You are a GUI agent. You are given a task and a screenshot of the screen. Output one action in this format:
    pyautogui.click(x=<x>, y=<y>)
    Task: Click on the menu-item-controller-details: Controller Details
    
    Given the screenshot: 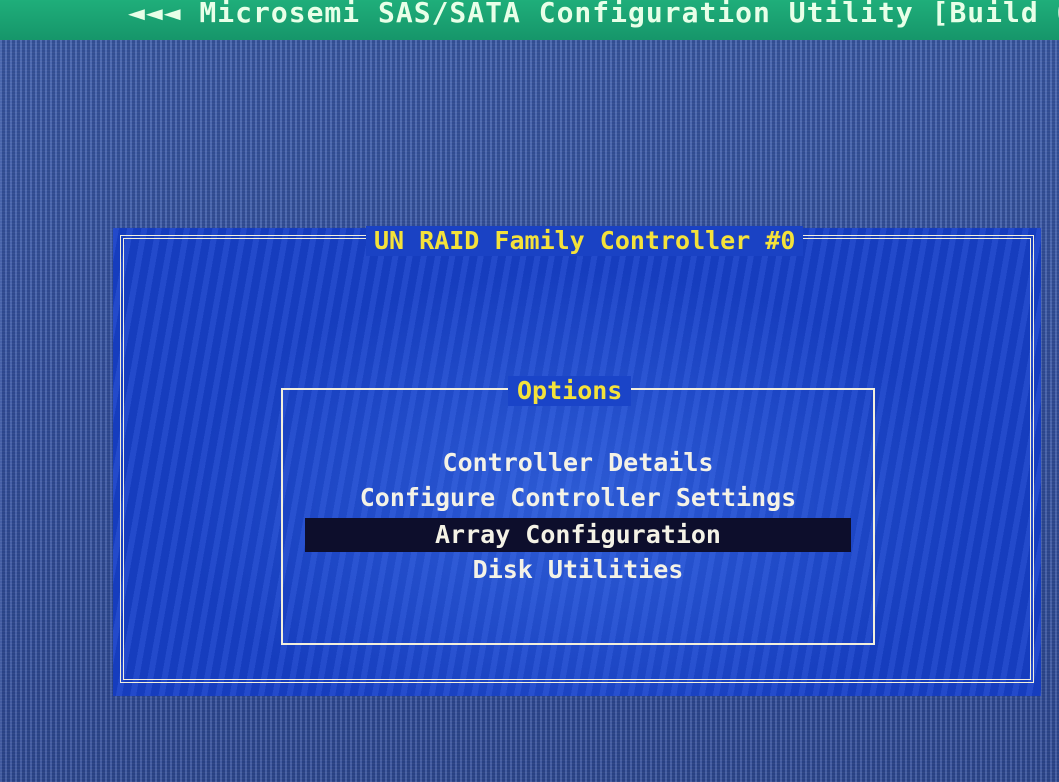 What is the action you would take?
    pyautogui.click(x=578, y=463)
    